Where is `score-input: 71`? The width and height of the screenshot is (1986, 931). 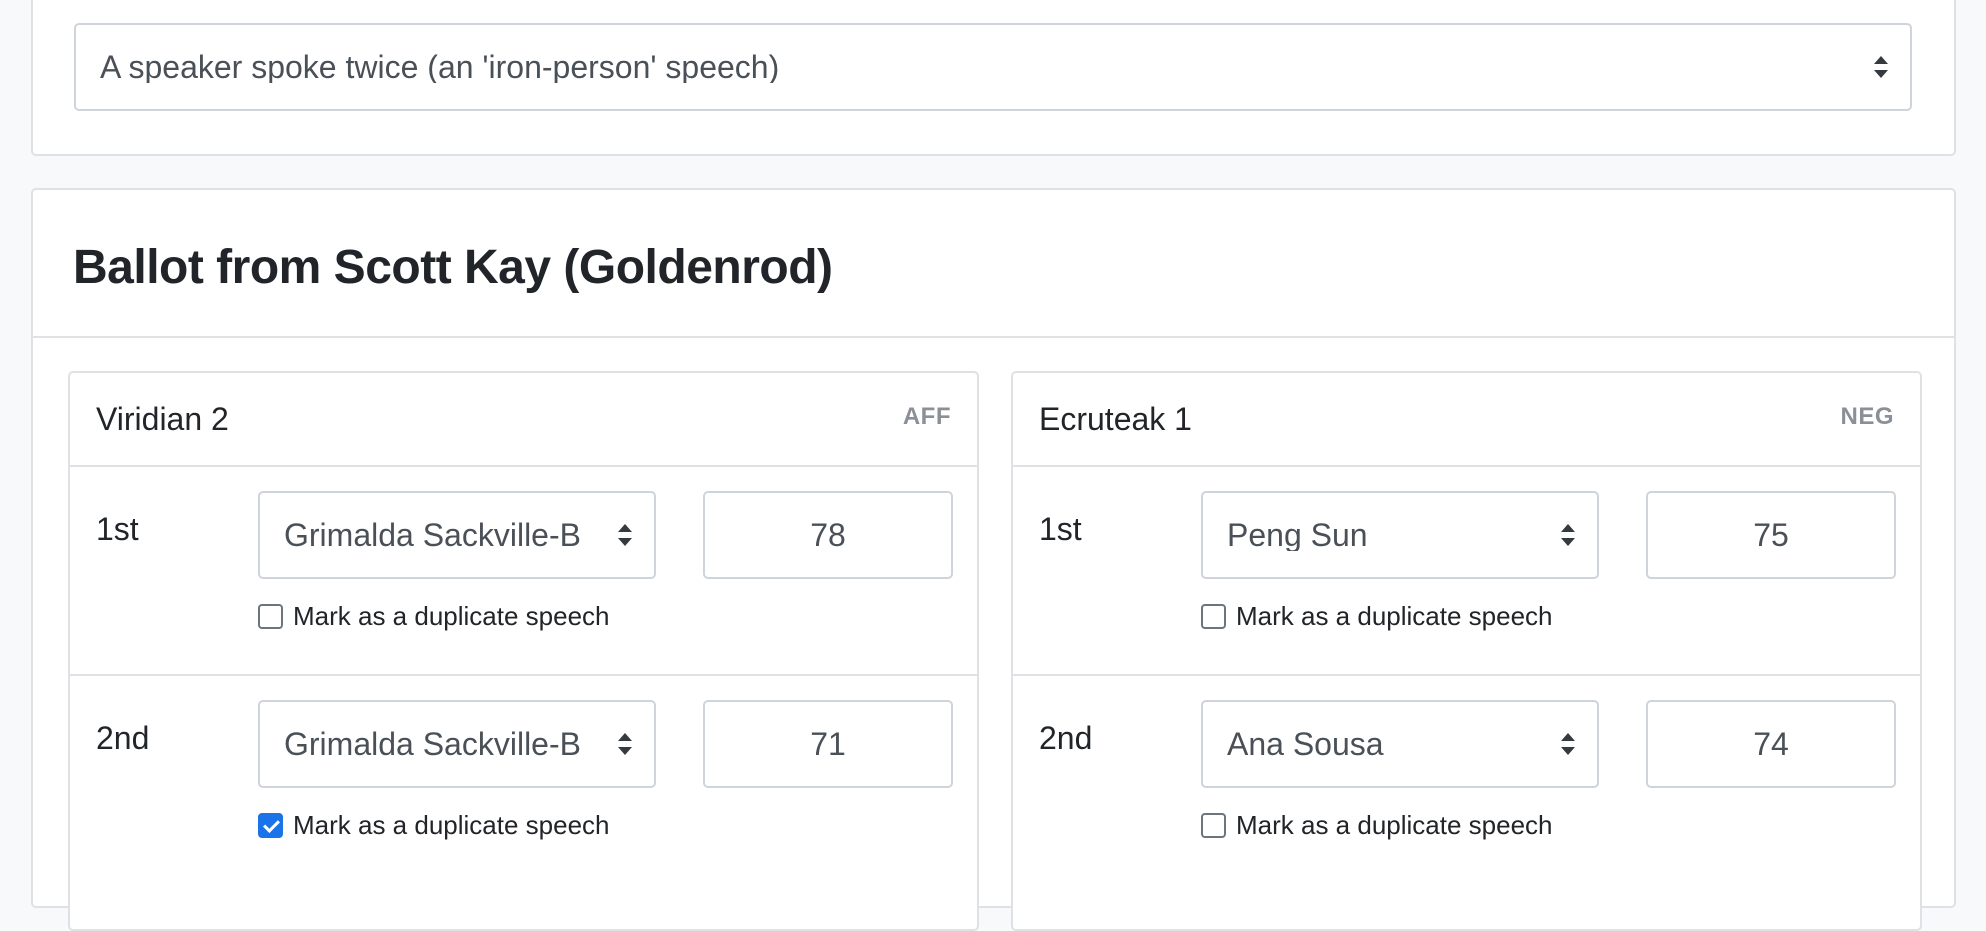 score-input: 71 is located at coordinates (828, 744).